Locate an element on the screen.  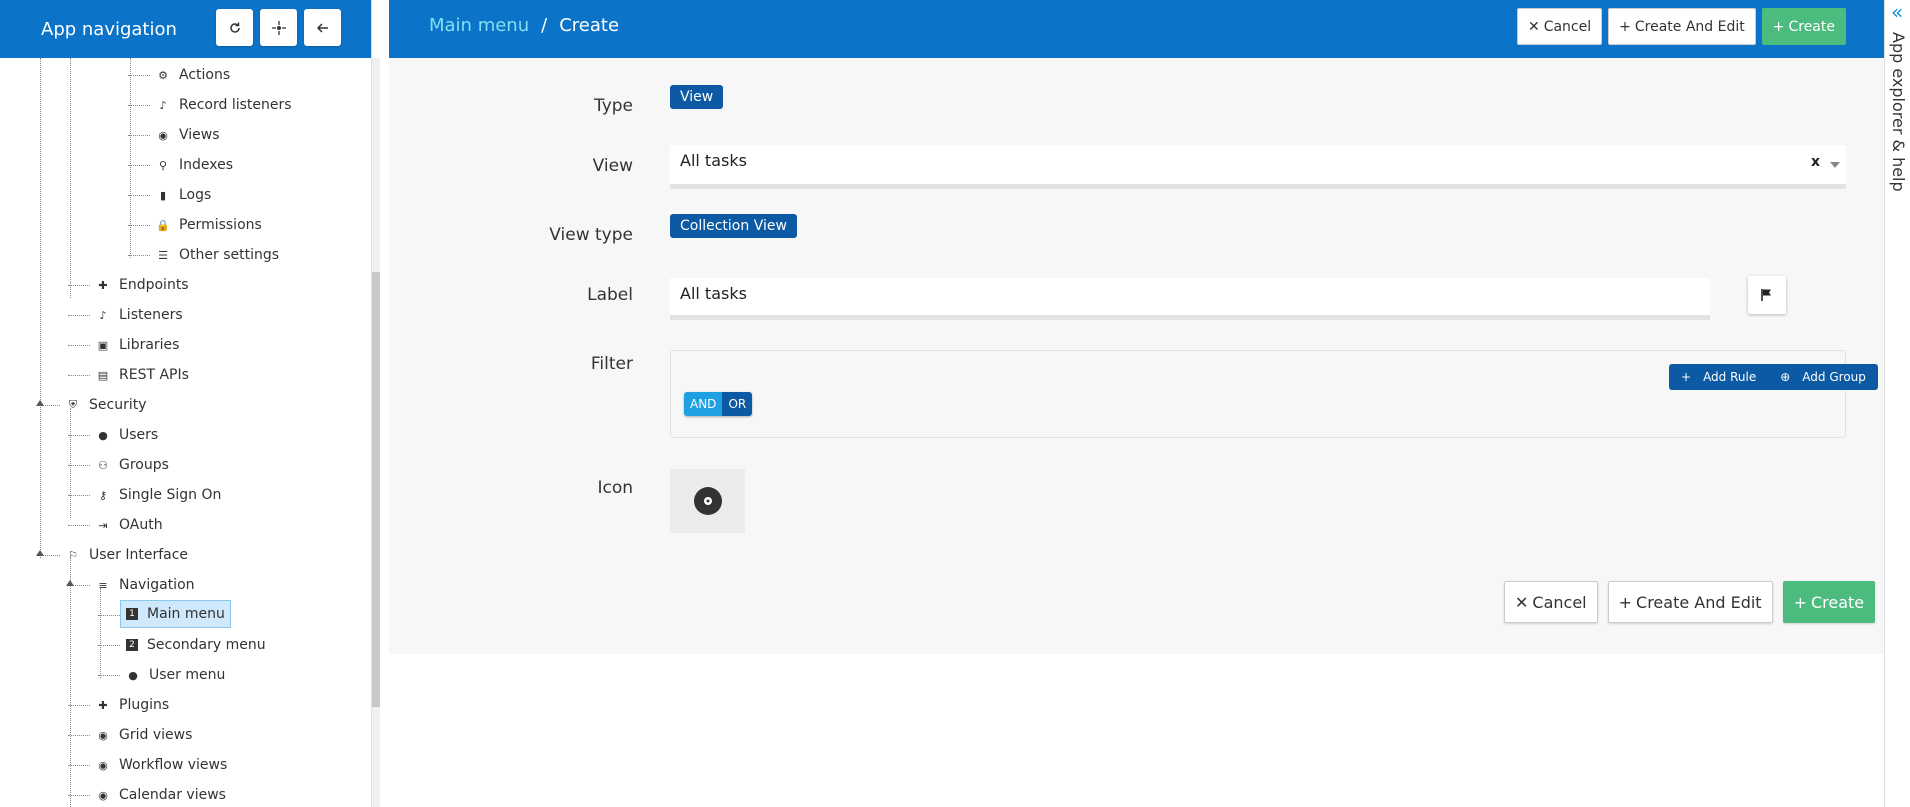
tree-item-users: ● Users is located at coordinates (127, 435).